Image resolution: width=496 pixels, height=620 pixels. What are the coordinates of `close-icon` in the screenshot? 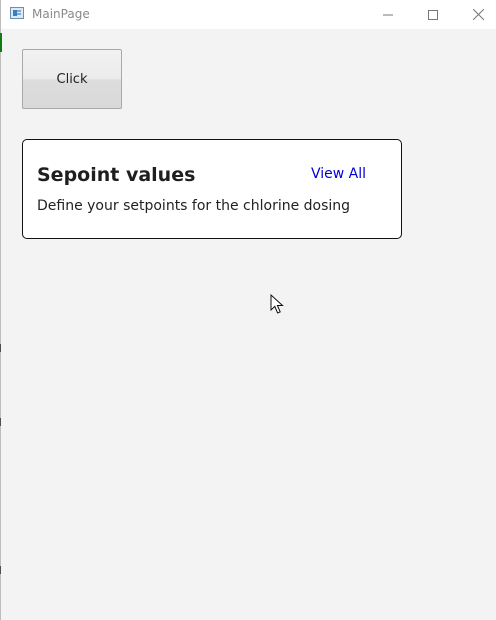 It's located at (478, 14).